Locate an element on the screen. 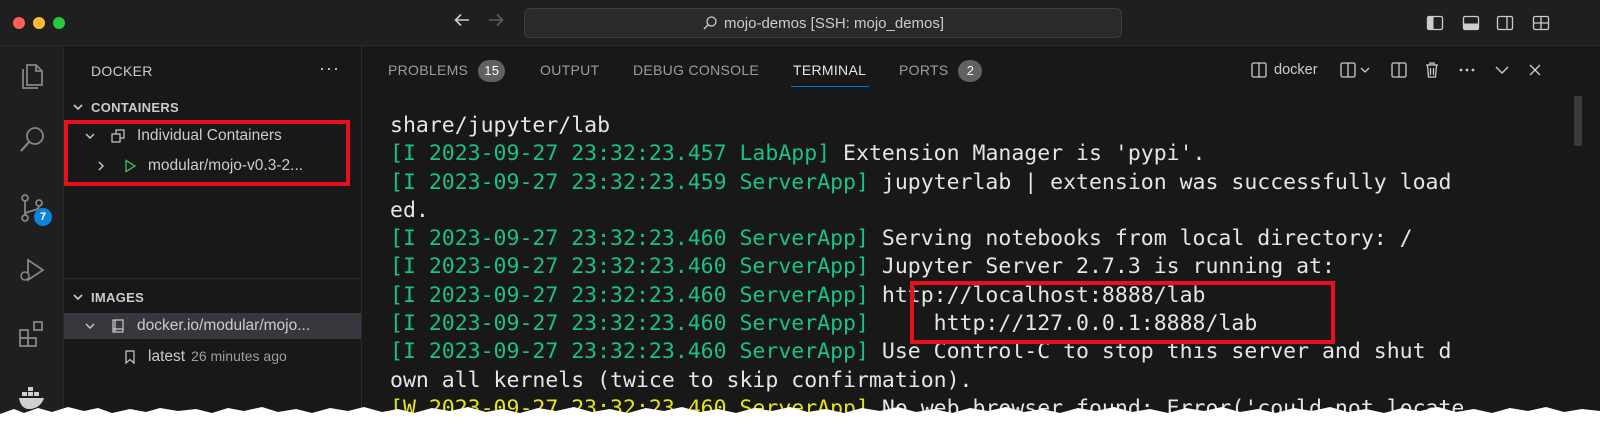 The height and width of the screenshot is (448, 1600). log-message: Jupyter Server 2.7.3 is running at: is located at coordinates (1101, 267).